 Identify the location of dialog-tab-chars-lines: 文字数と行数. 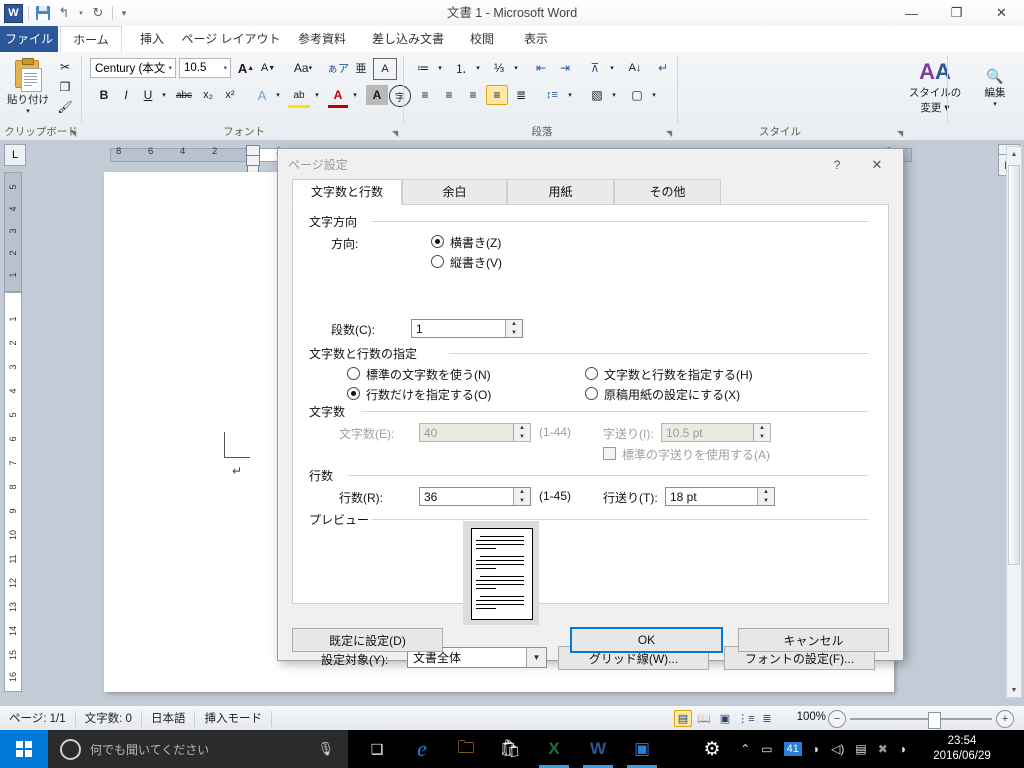
(347, 192).